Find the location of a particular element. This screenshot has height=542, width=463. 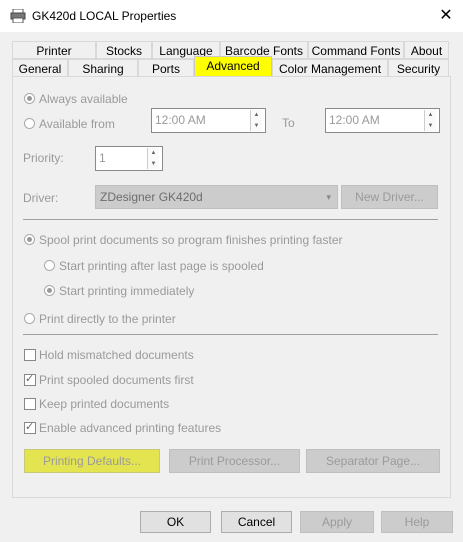

tab-general: General is located at coordinates (40, 68).